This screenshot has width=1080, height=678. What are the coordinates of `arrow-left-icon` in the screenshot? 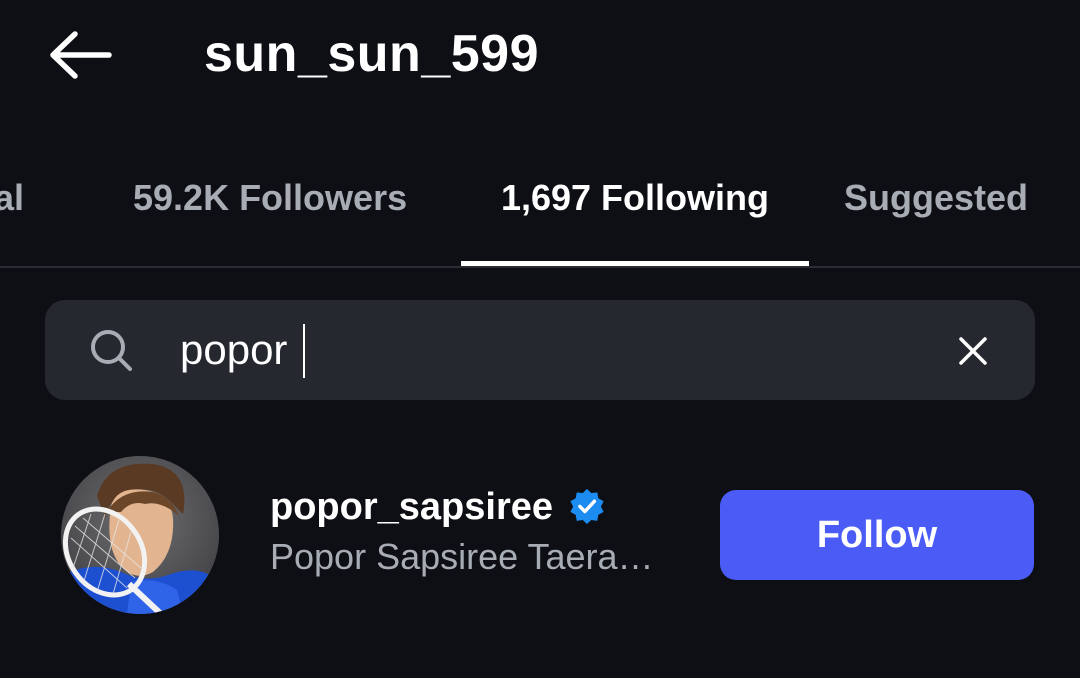 It's located at (81, 55).